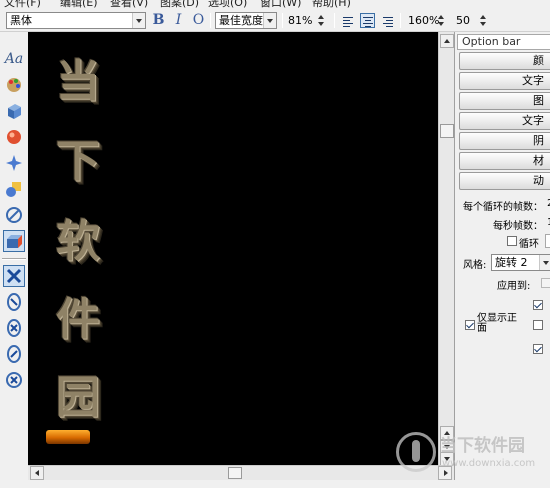 This screenshot has height=488, width=550. Describe the element at coordinates (14, 241) in the screenshot. I see `animation-tool-icon` at that location.